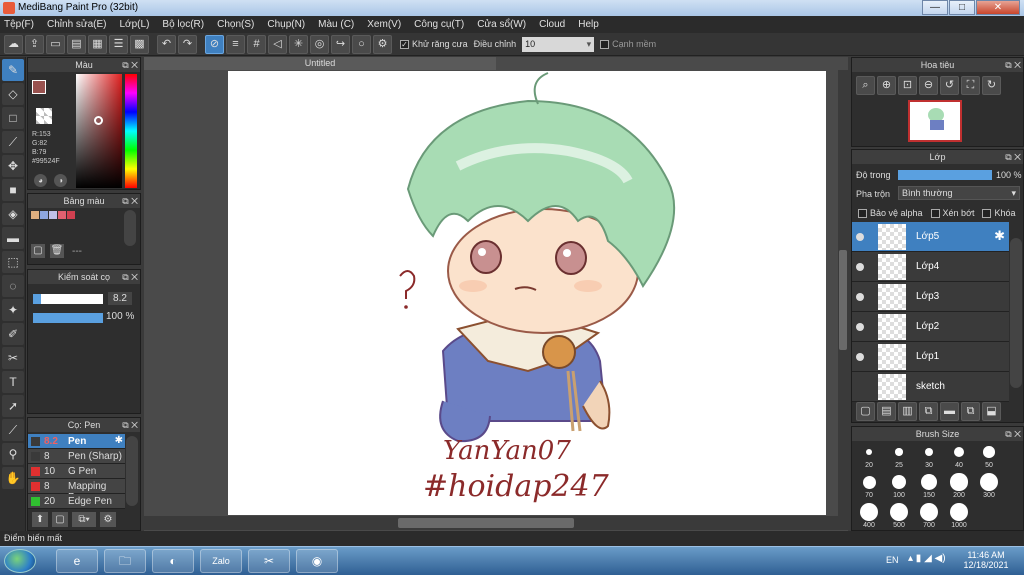 Image resolution: width=1024 pixels, height=575 pixels. Describe the element at coordinates (987, 213) in the screenshot. I see `lock-checkbox` at that location.